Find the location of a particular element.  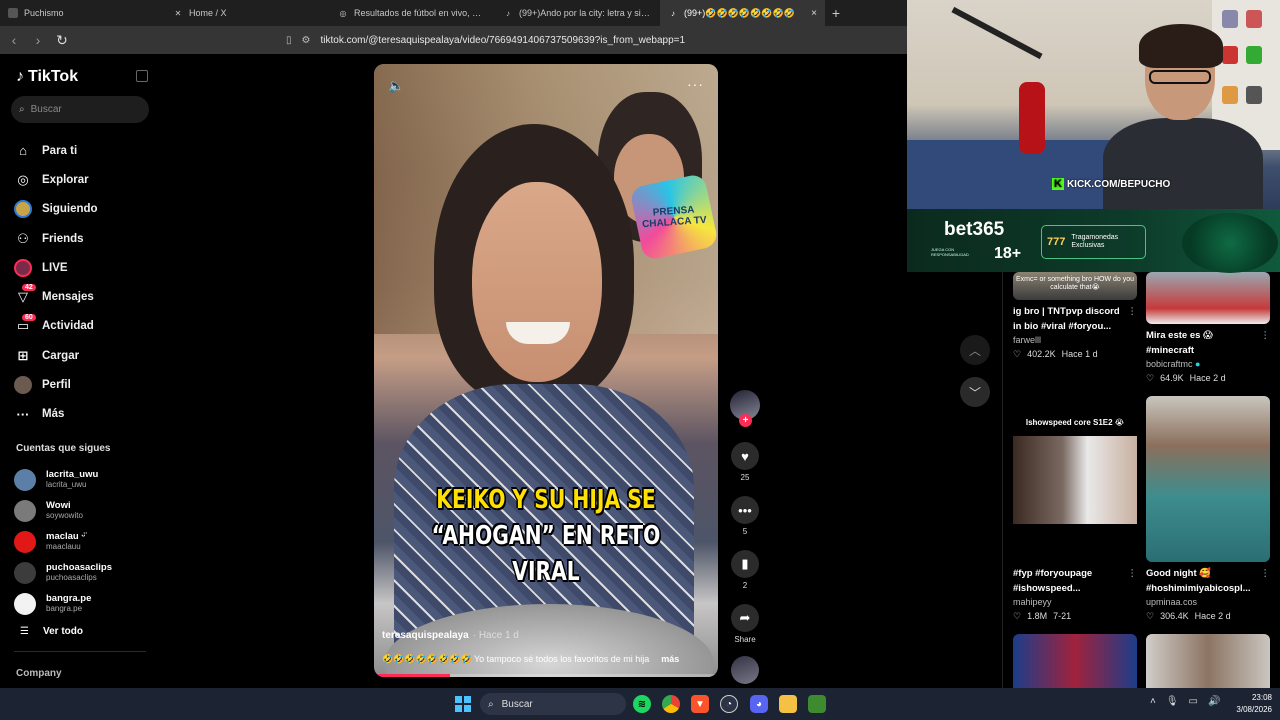

reload-icon: ↻ is located at coordinates (62, 40).